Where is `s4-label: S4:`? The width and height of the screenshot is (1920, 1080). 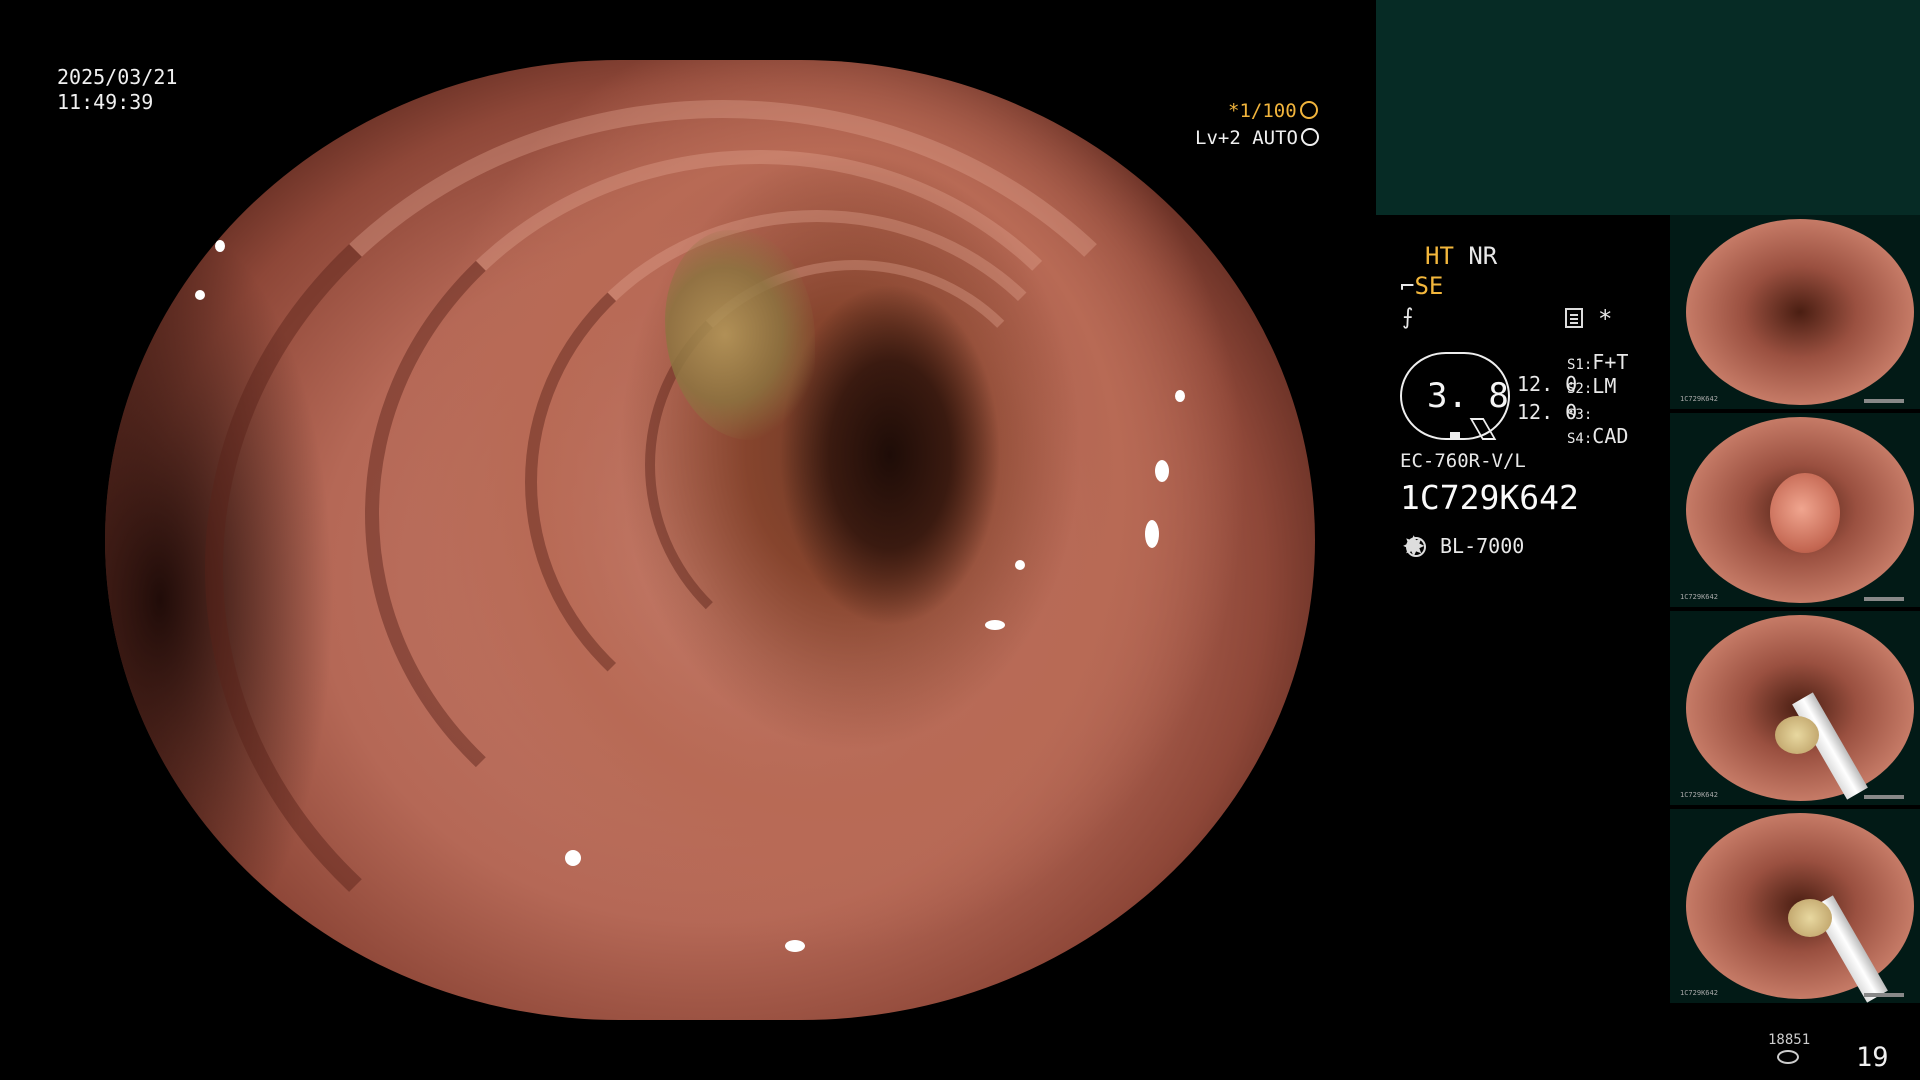
s4-label: S4: is located at coordinates (1580, 439).